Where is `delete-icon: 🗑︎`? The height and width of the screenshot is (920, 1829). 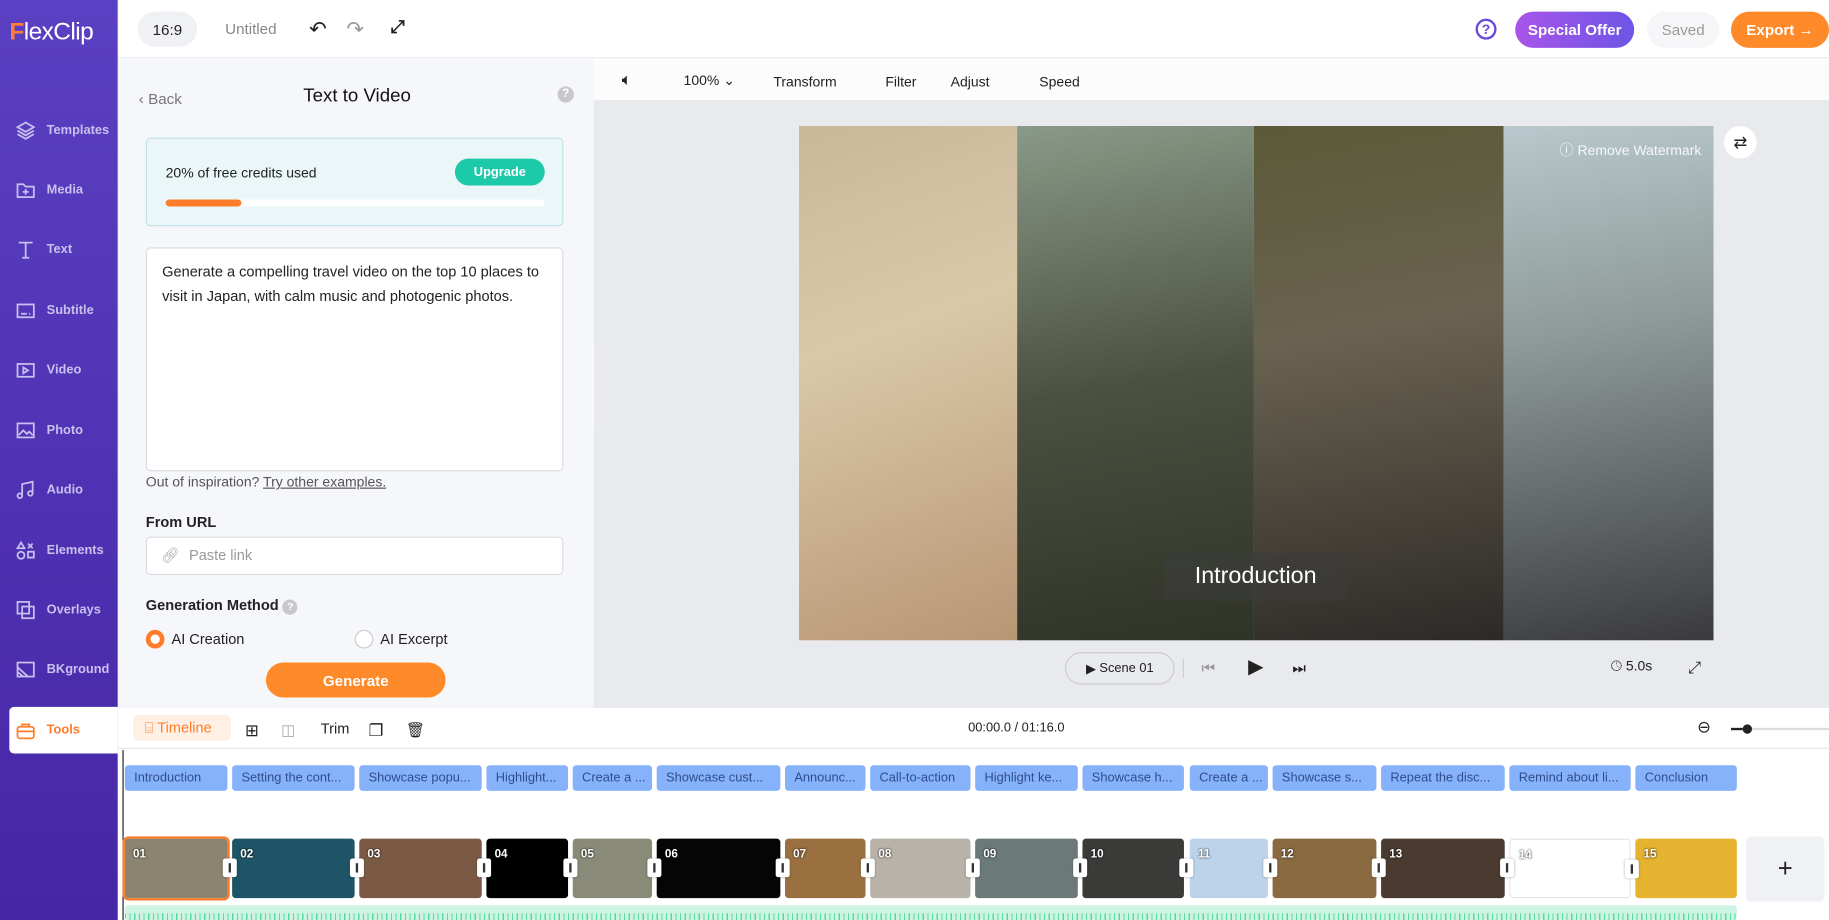
delete-icon: 🗑︎ is located at coordinates (415, 730).